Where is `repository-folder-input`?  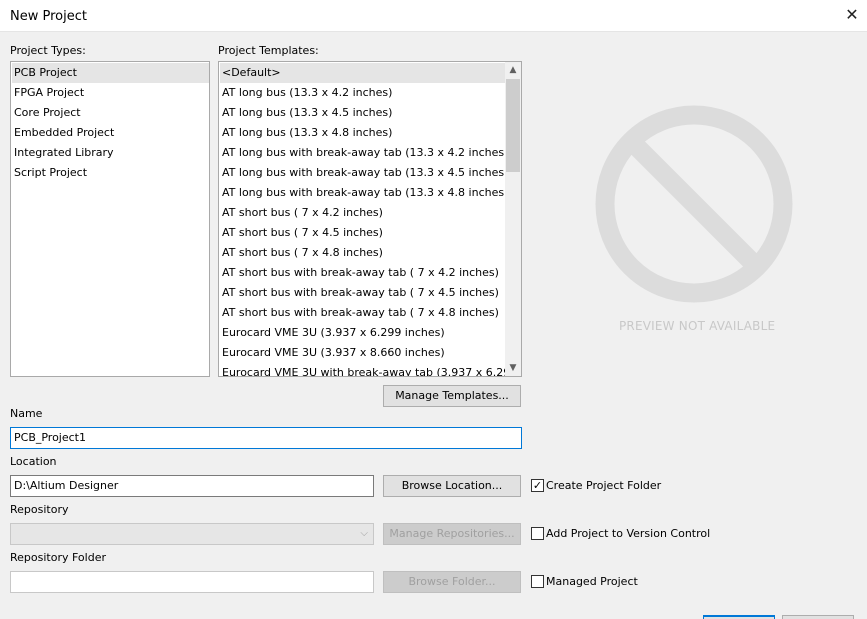 repository-folder-input is located at coordinates (192, 582).